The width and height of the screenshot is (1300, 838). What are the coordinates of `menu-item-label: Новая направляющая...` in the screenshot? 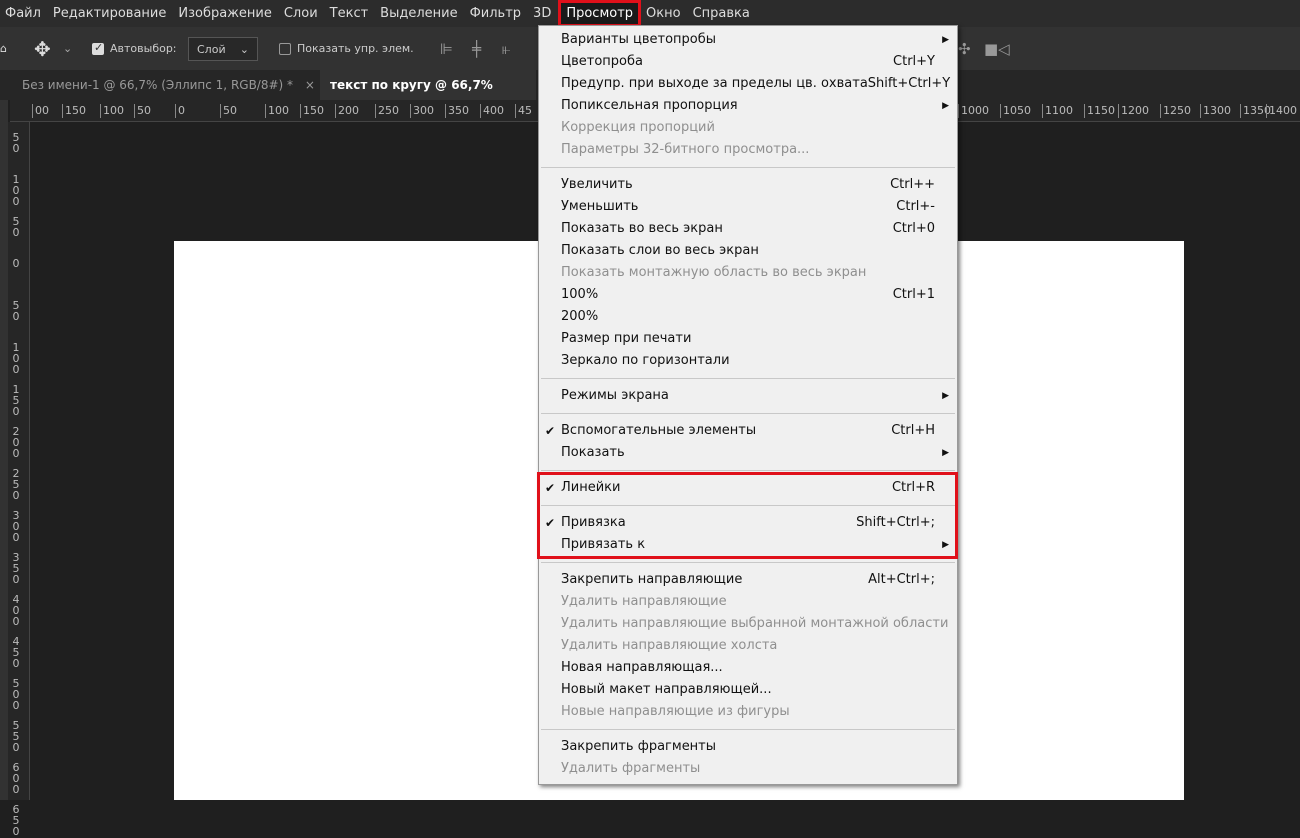 It's located at (642, 667).